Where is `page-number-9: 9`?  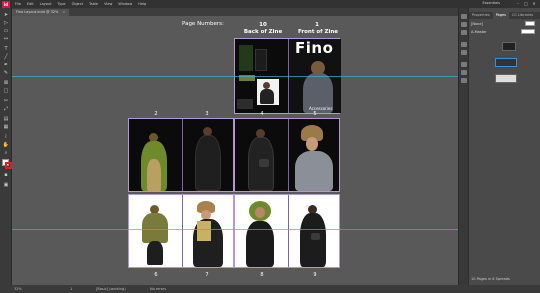 page-number-9: 9 is located at coordinates (315, 275).